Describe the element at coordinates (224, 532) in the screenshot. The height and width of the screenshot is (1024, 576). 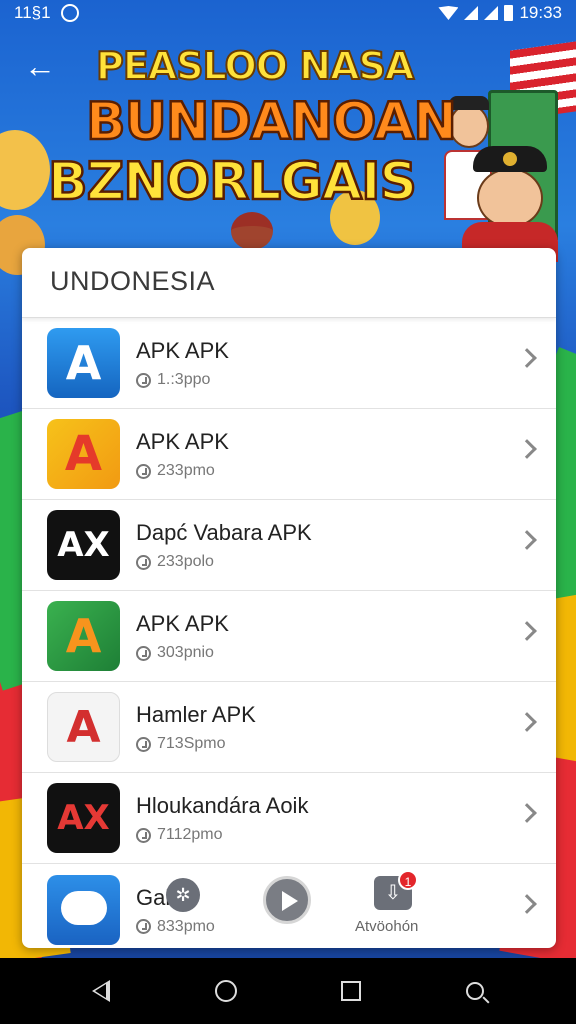
I see `app-name: Dapć Vabara APK` at that location.